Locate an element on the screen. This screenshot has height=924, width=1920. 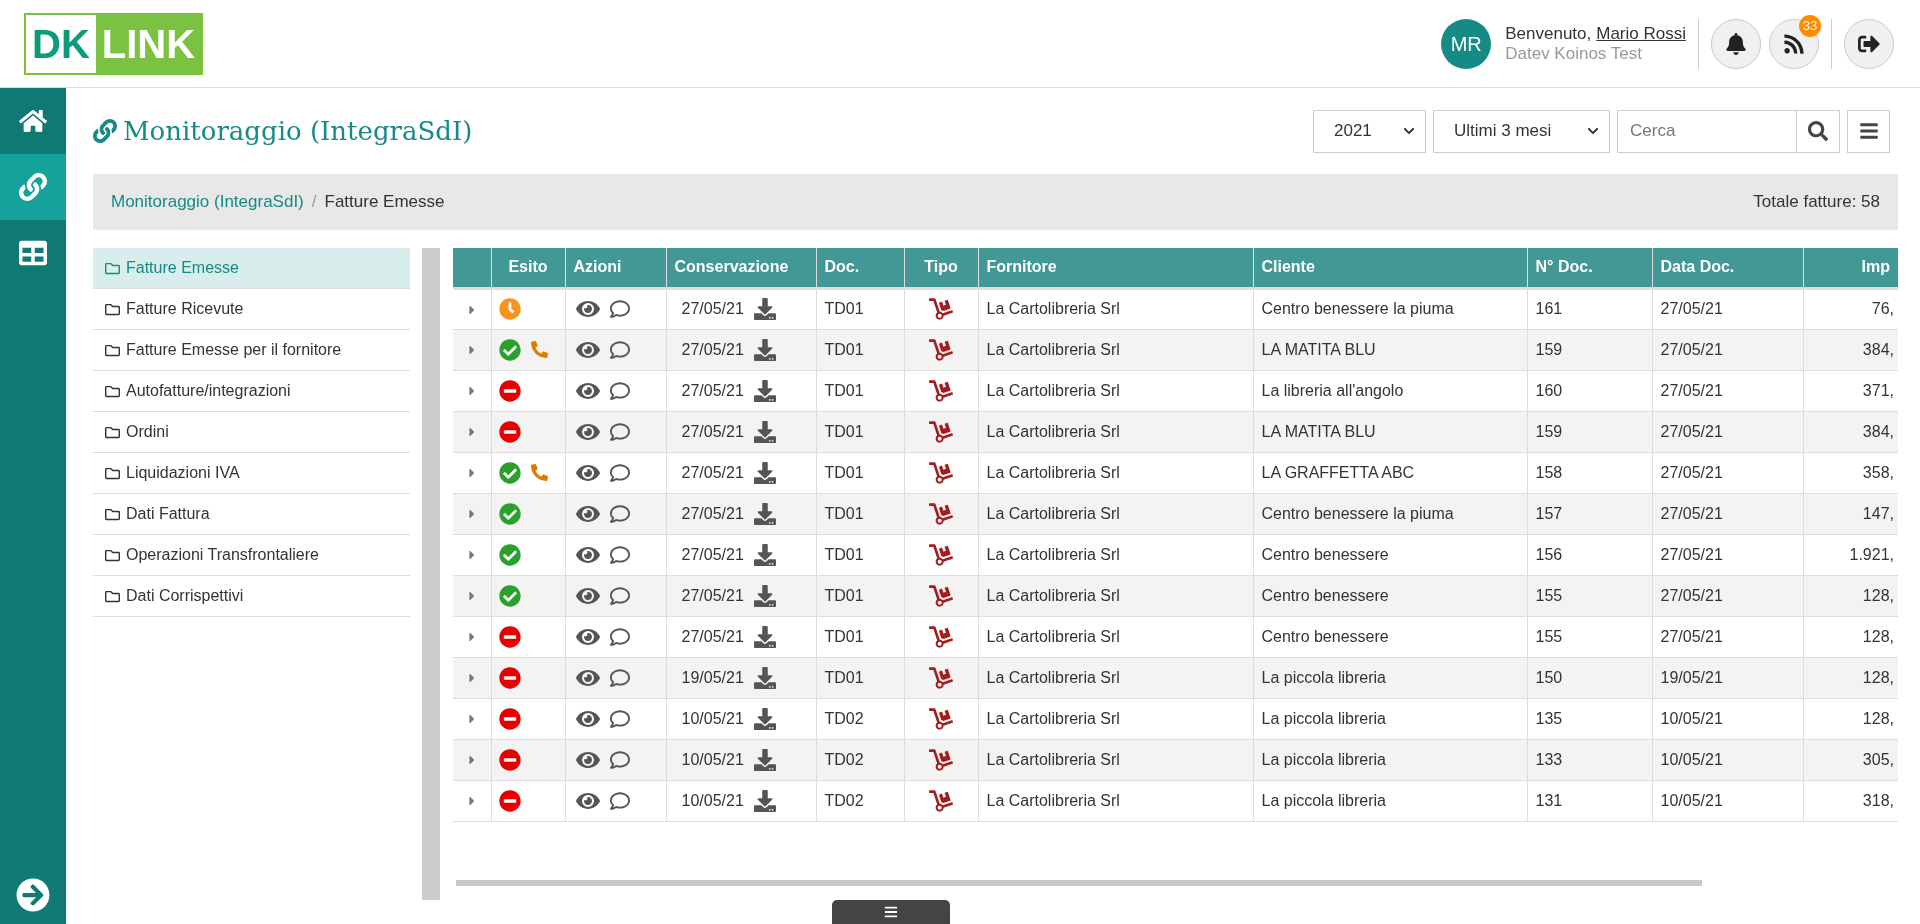
nav-item: Ordini is located at coordinates (251, 432).